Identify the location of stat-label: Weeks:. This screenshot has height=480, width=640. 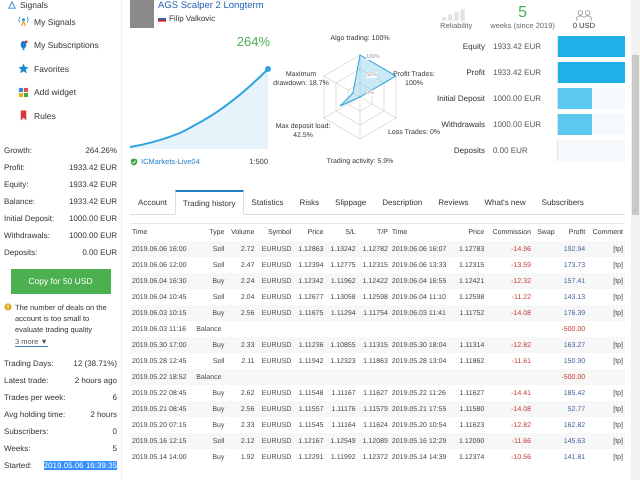
(17, 448).